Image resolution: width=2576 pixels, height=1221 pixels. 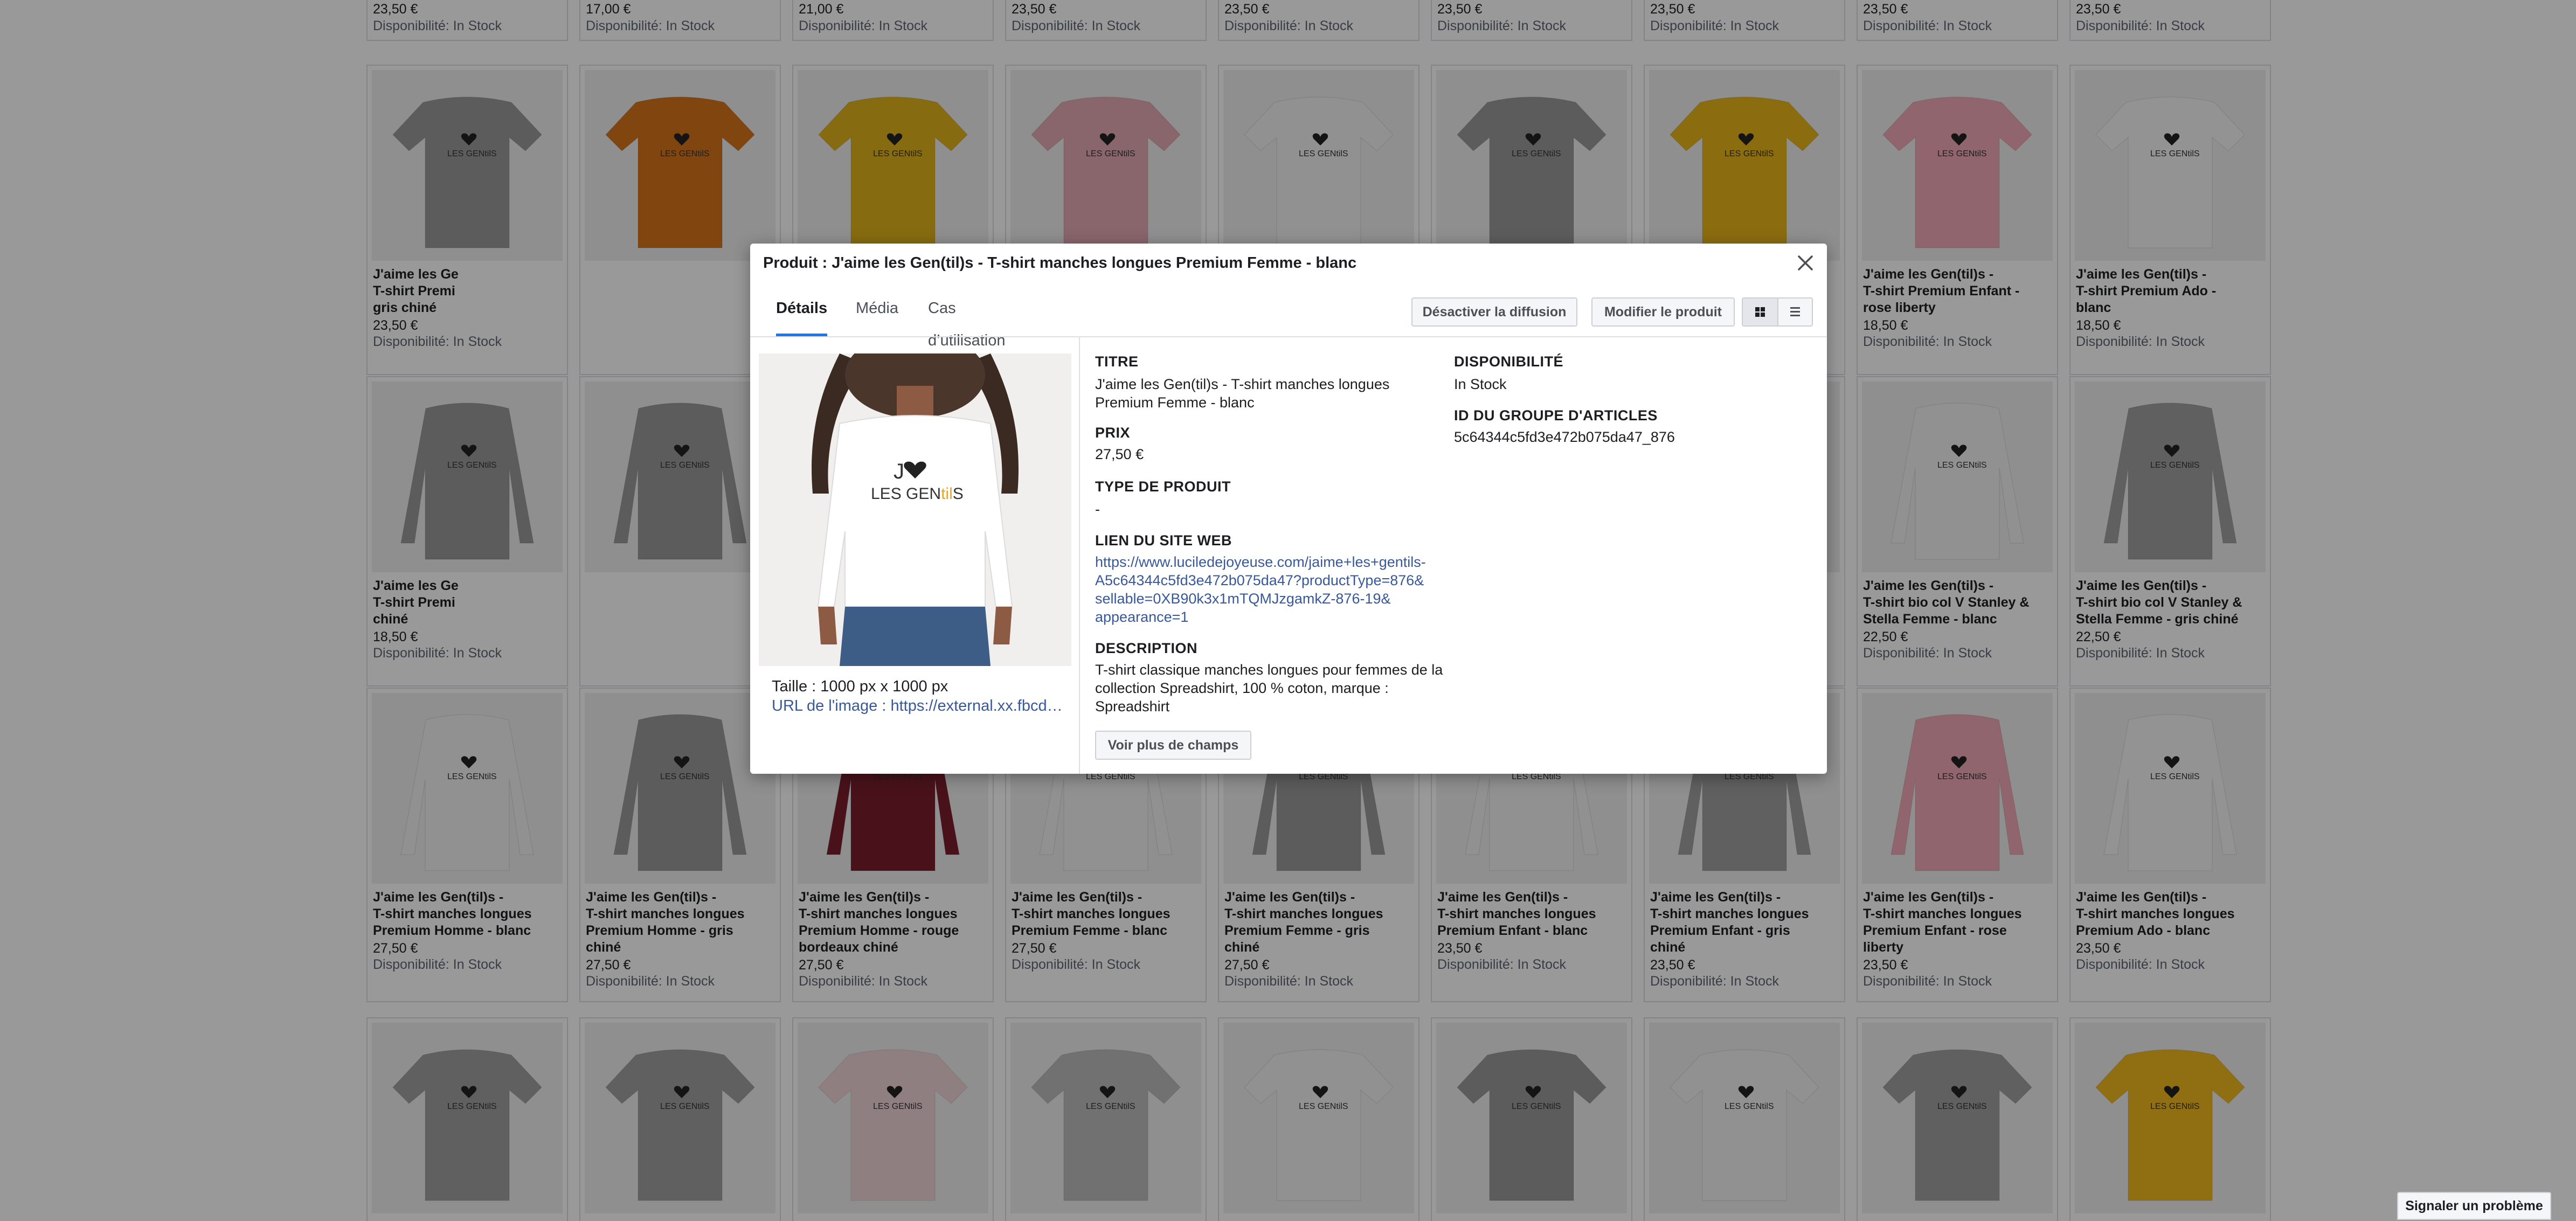 I want to click on website-link-label: LIEN DU SITE WEB, so click(x=1163, y=540).